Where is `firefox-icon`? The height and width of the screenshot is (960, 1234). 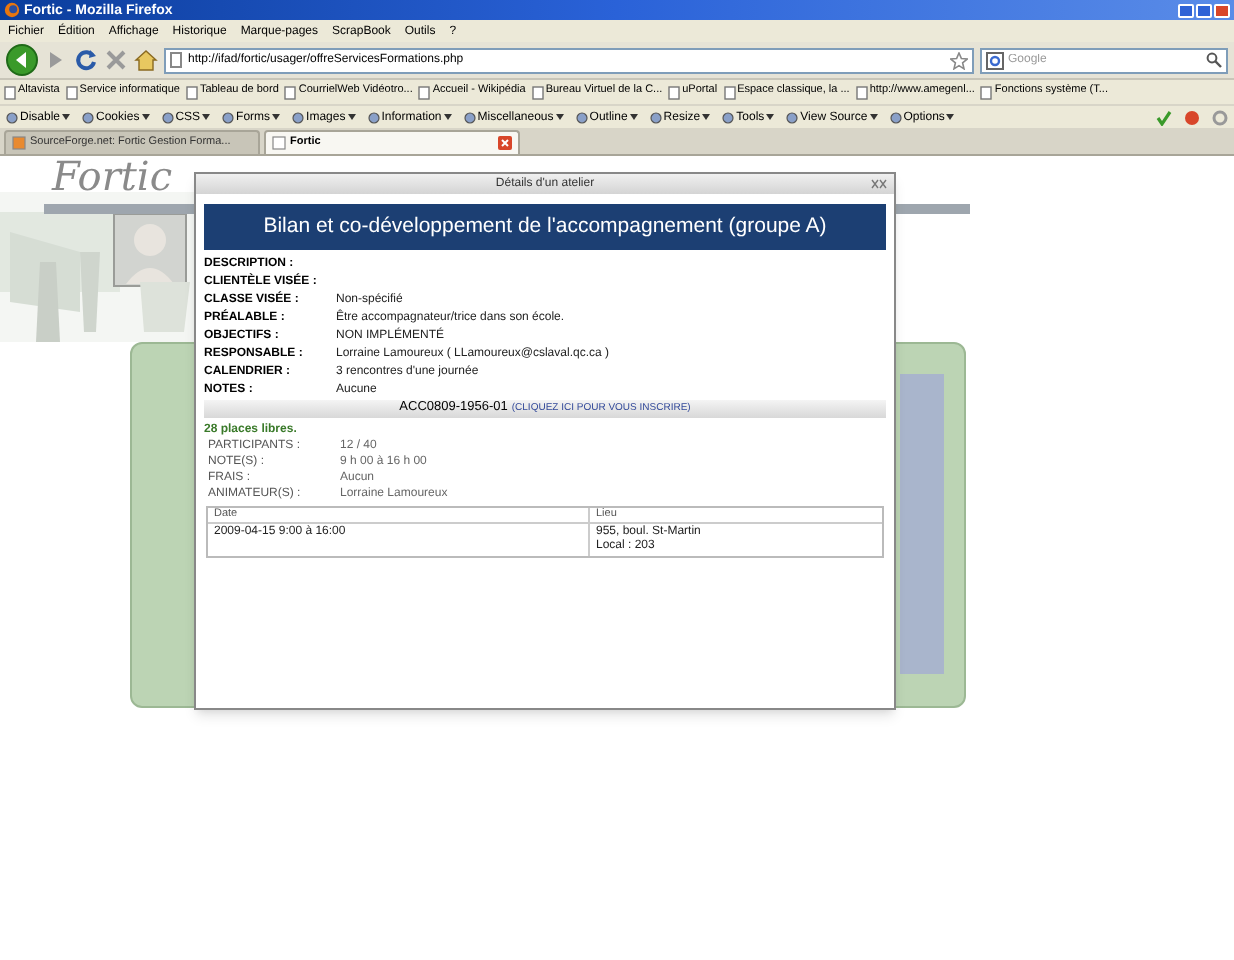 firefox-icon is located at coordinates (12, 10).